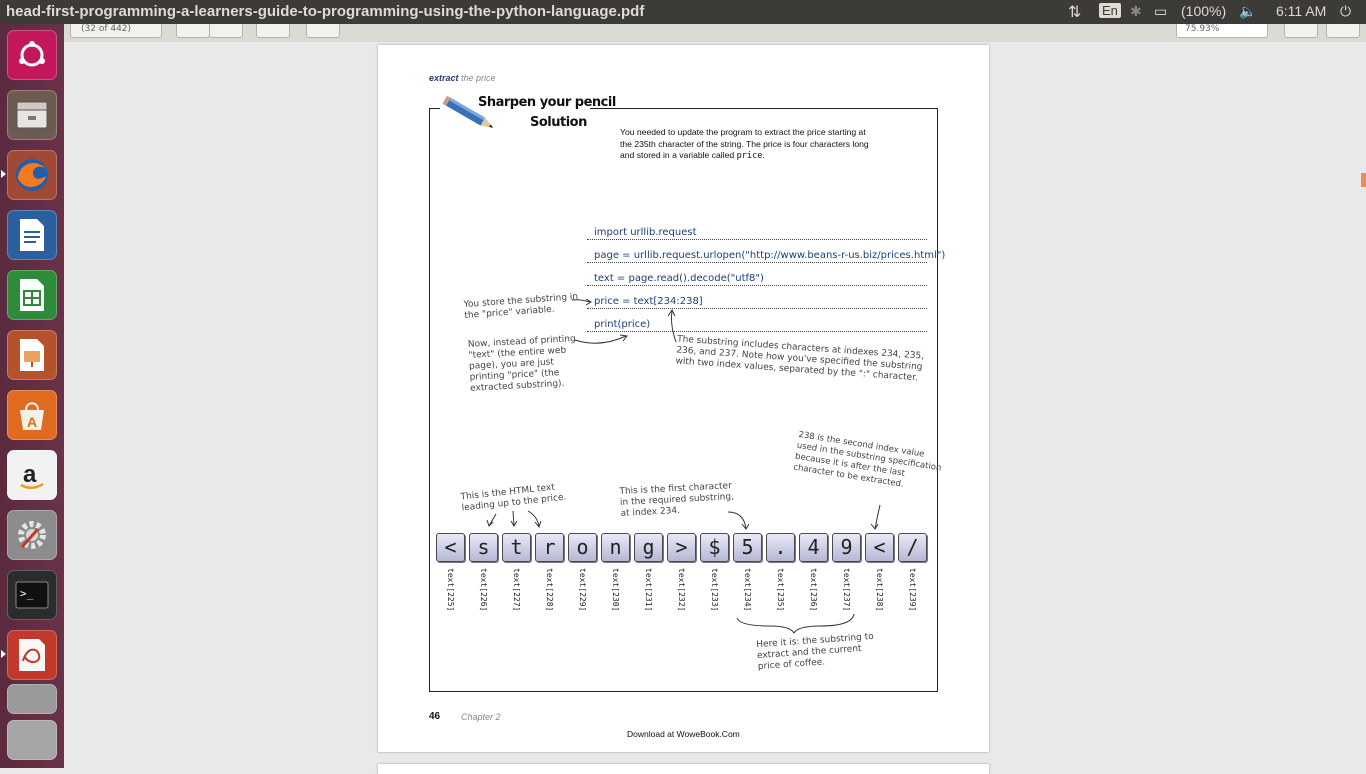 The width and height of the screenshot is (1366, 774). I want to click on char-key: r, so click(549, 547).